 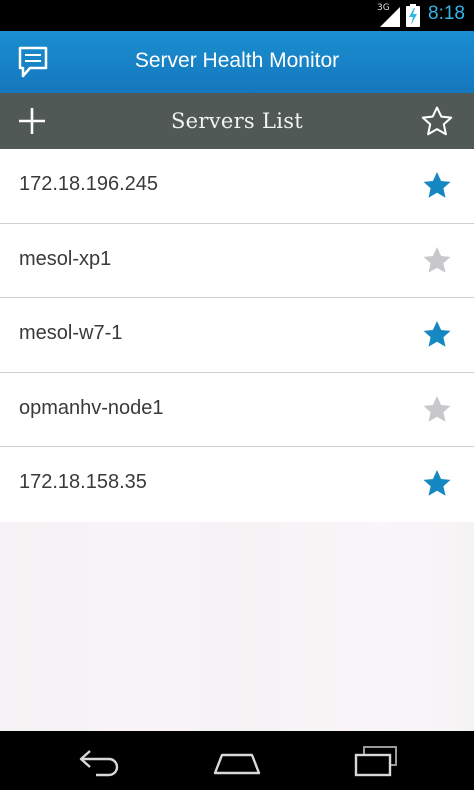 What do you see at coordinates (437, 121) in the screenshot?
I see `favorites-filter-star-icon` at bounding box center [437, 121].